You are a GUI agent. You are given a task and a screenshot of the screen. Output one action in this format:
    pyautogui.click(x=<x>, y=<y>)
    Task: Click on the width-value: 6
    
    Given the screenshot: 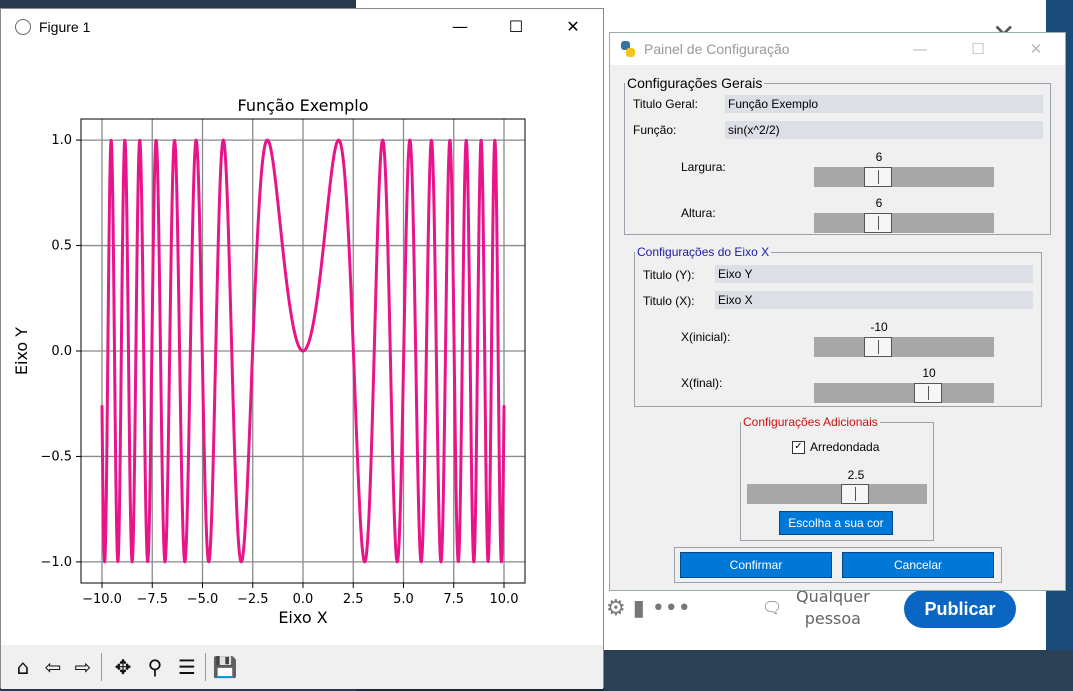 What is the action you would take?
    pyautogui.click(x=879, y=157)
    